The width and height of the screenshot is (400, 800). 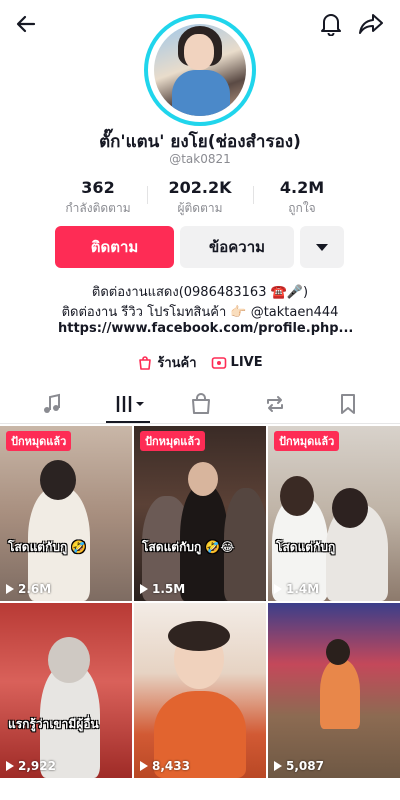 What do you see at coordinates (98, 208) in the screenshot?
I see `stat-label: กำลังติดตาม` at bounding box center [98, 208].